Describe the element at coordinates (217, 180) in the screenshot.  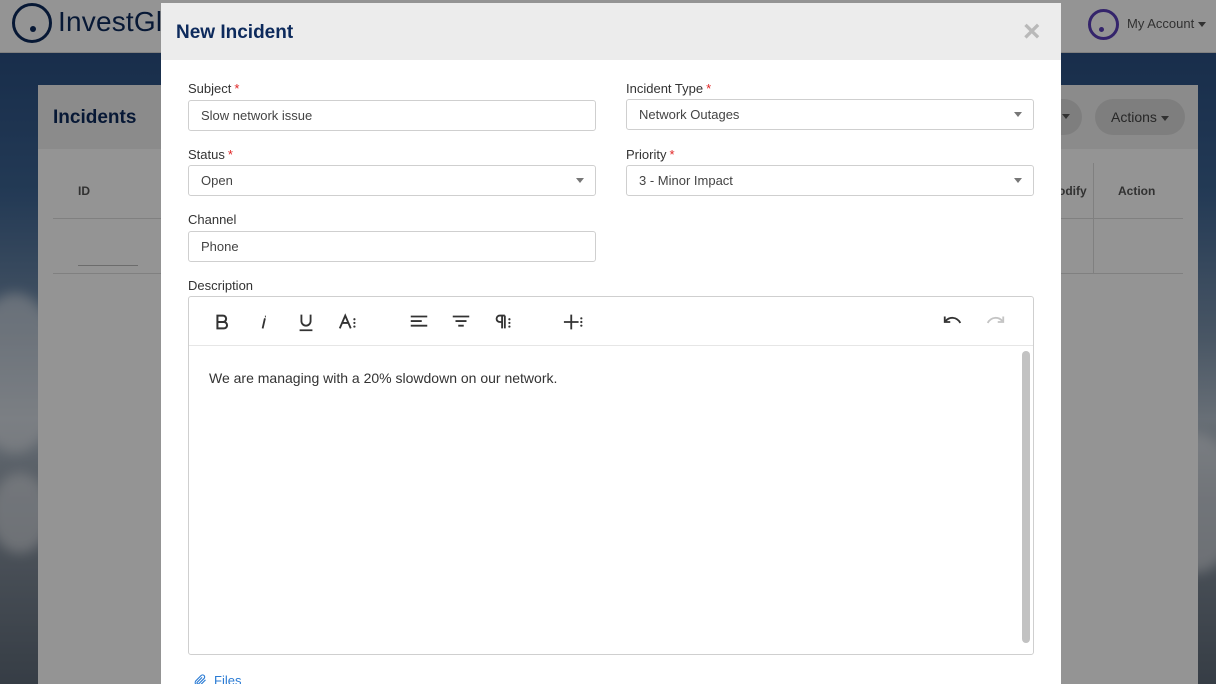
I see `status-value: Open` at that location.